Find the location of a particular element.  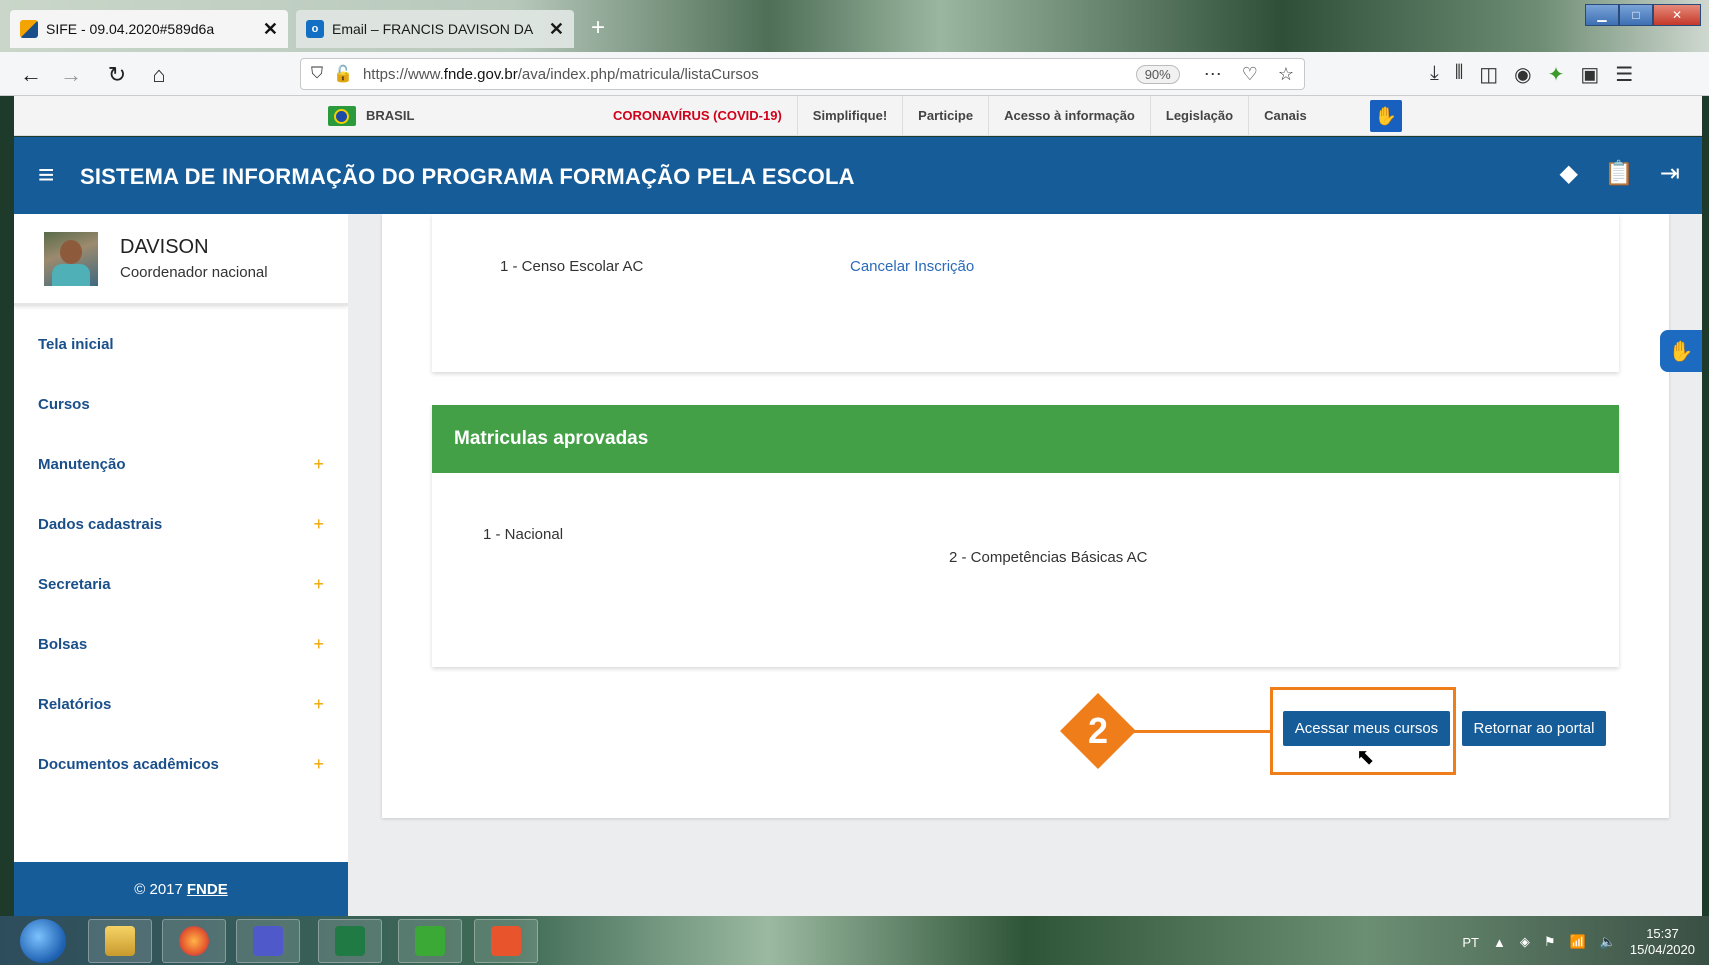

sign-language-icon: ✋ is located at coordinates (1386, 116).